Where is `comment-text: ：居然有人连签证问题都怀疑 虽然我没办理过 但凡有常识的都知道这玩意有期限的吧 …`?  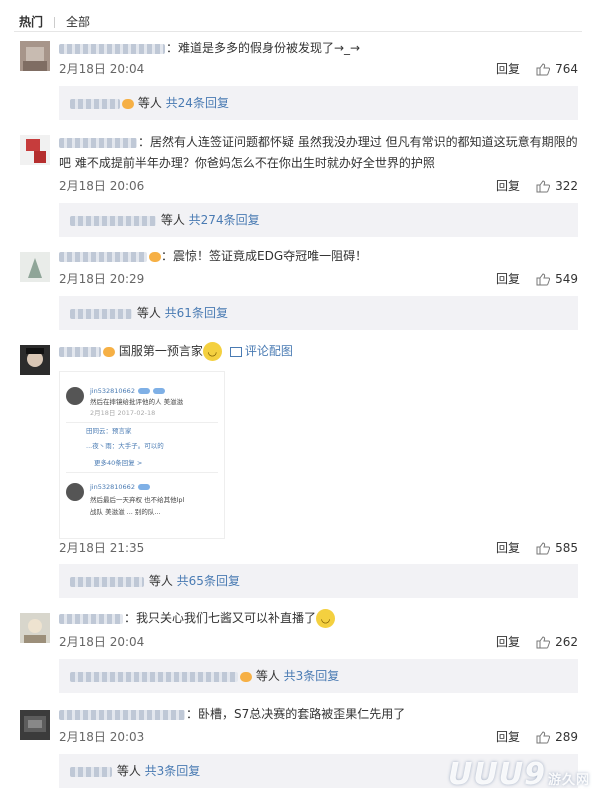 comment-text: ：居然有人连签证问题都怀疑 虽然我没办理过 但凡有常识的都知道这玩意有期限的吧 … is located at coordinates (318, 153).